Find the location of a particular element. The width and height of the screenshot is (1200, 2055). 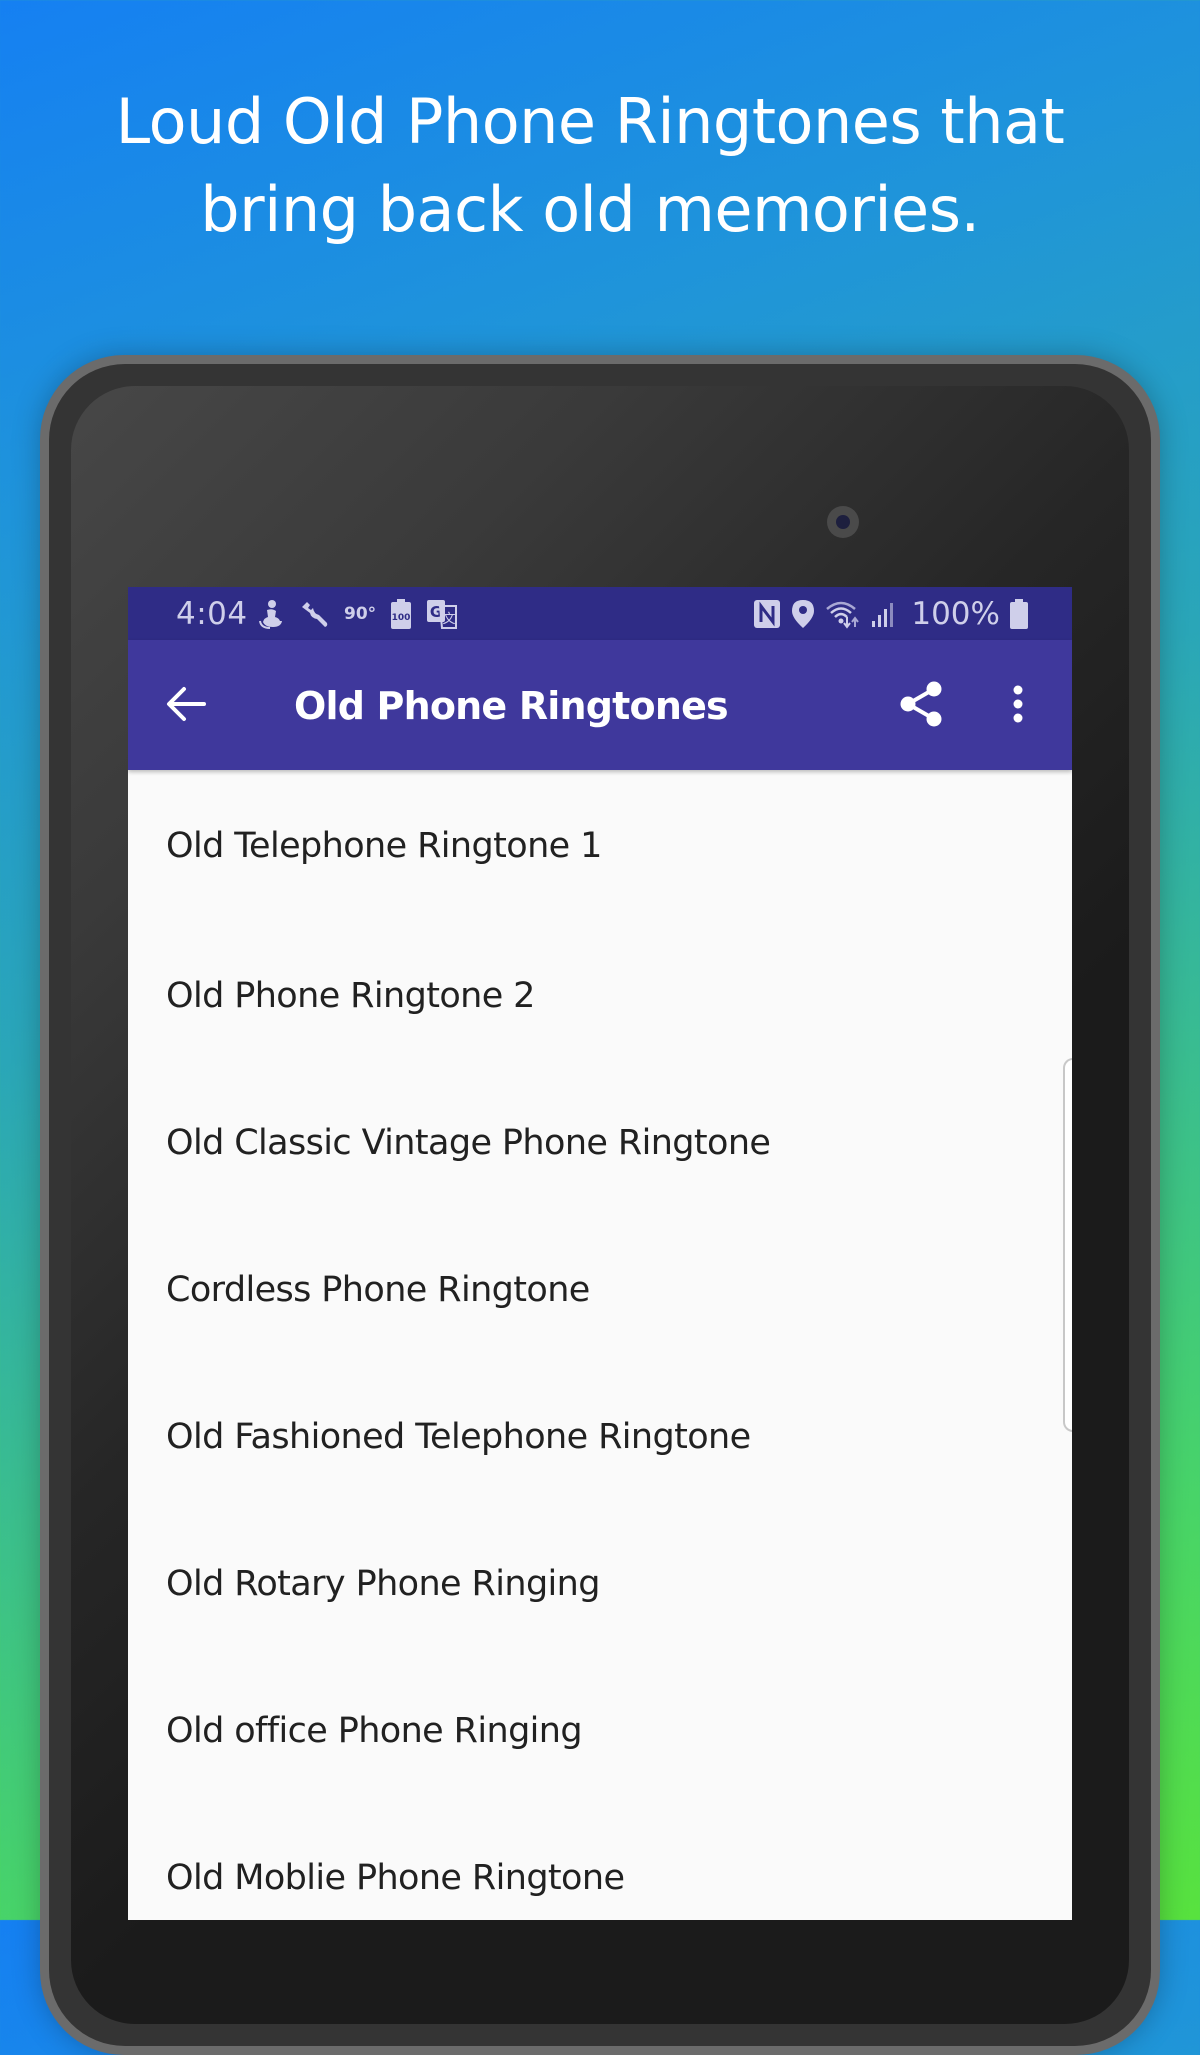

ringtone-list-item: Cordless Phone Ringtone is located at coordinates (600, 1289).